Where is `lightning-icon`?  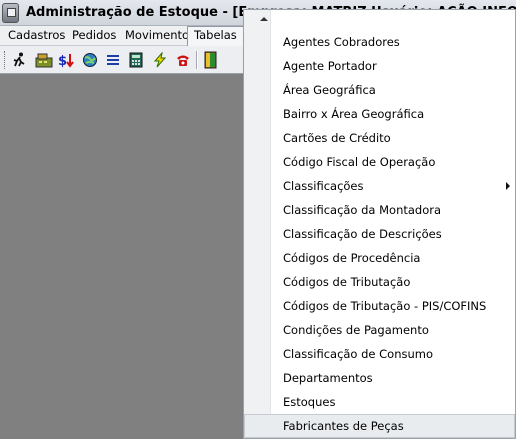
lightning-icon is located at coordinates (160, 60).